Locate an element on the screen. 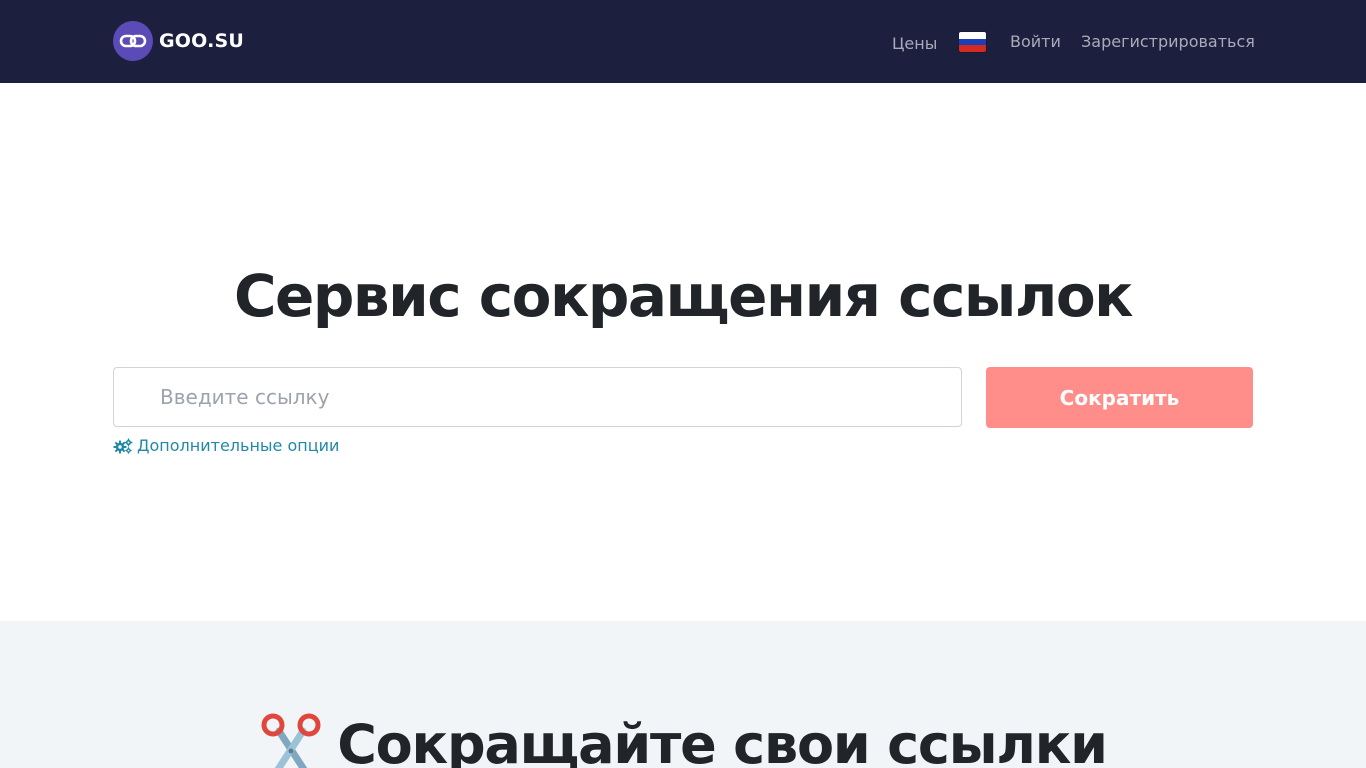 This screenshot has height=768, width=1366. additional-options-label: Дополнительные опции is located at coordinates (238, 445).